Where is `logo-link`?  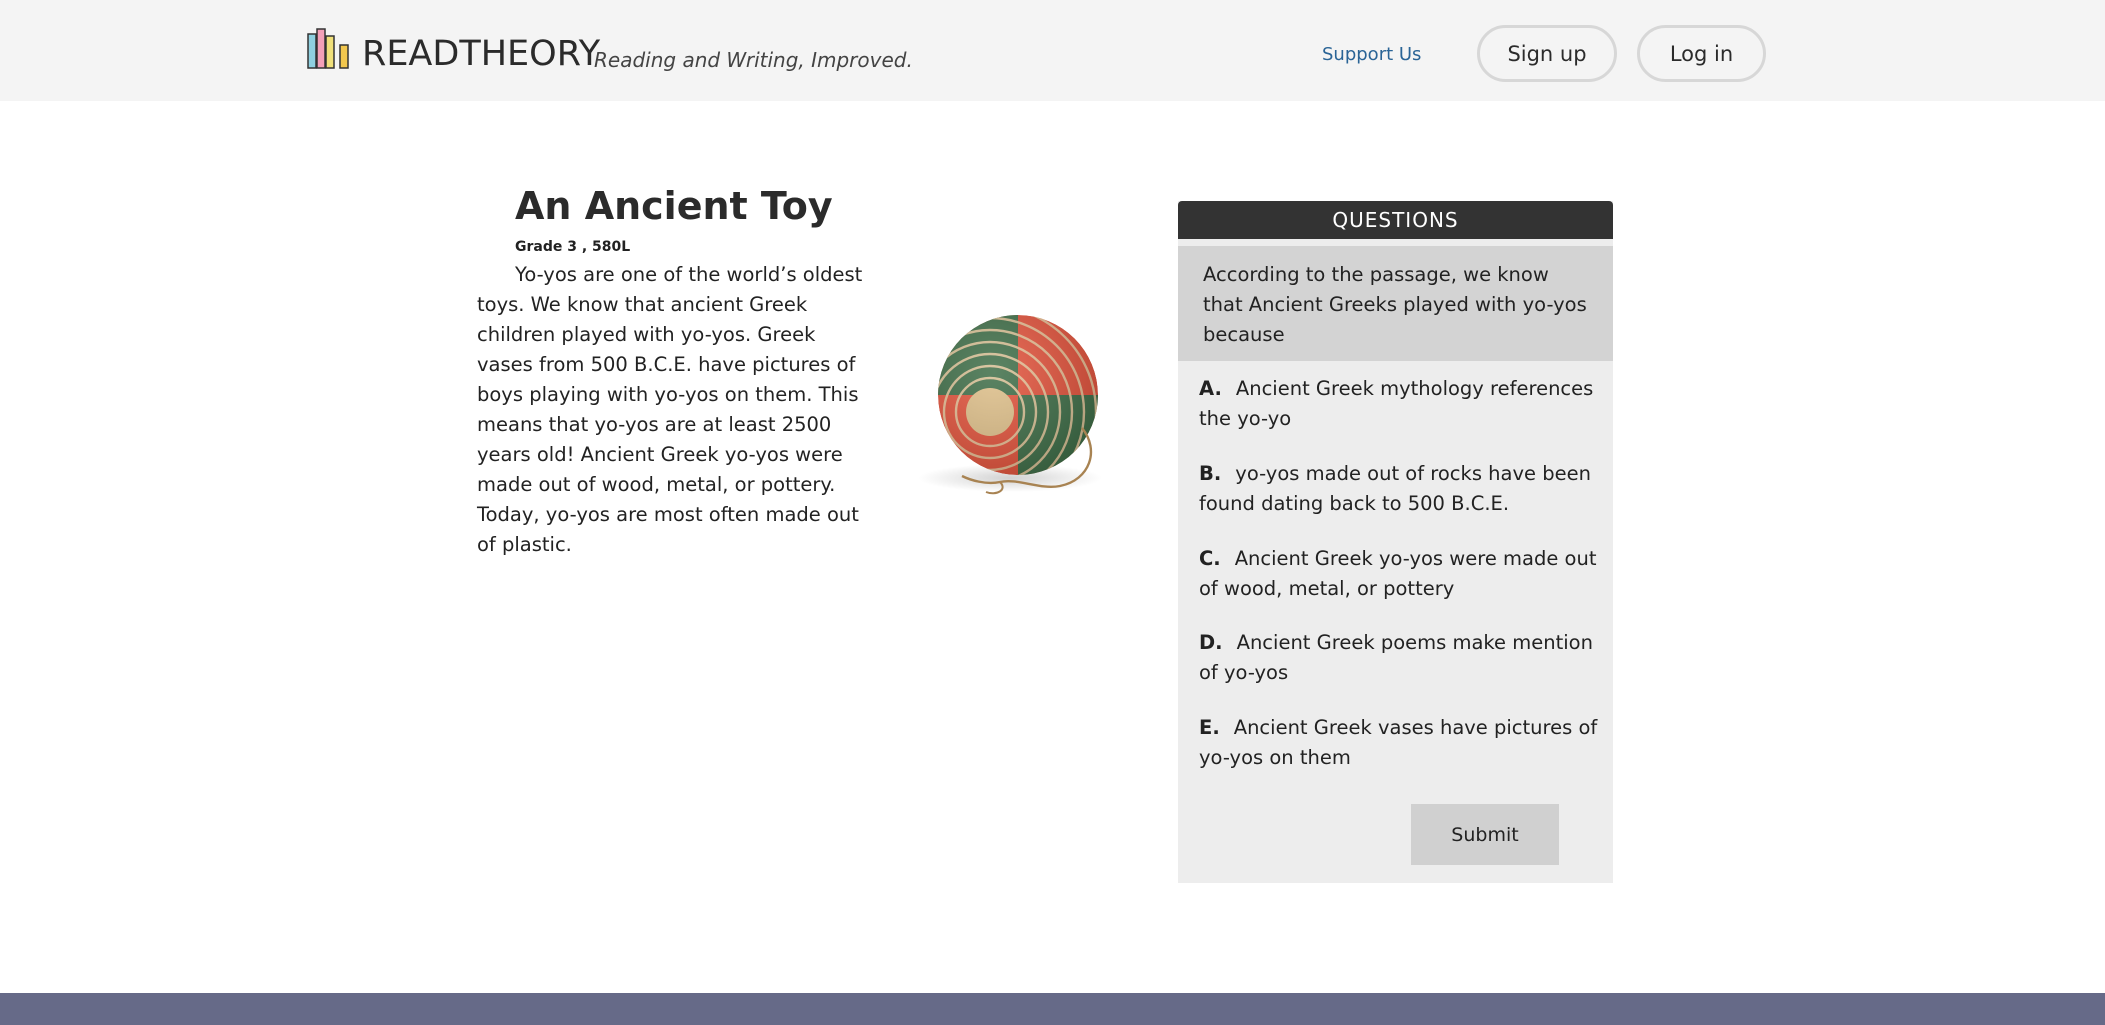
logo-link is located at coordinates (328, 48).